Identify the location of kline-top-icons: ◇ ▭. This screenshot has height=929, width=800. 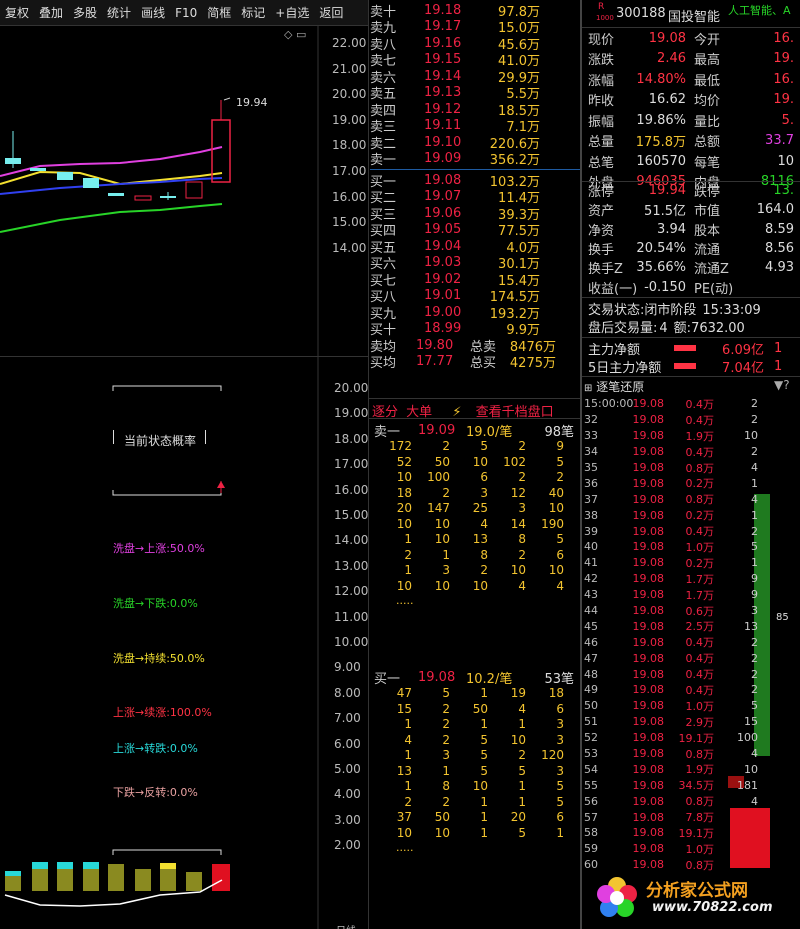
(295, 34).